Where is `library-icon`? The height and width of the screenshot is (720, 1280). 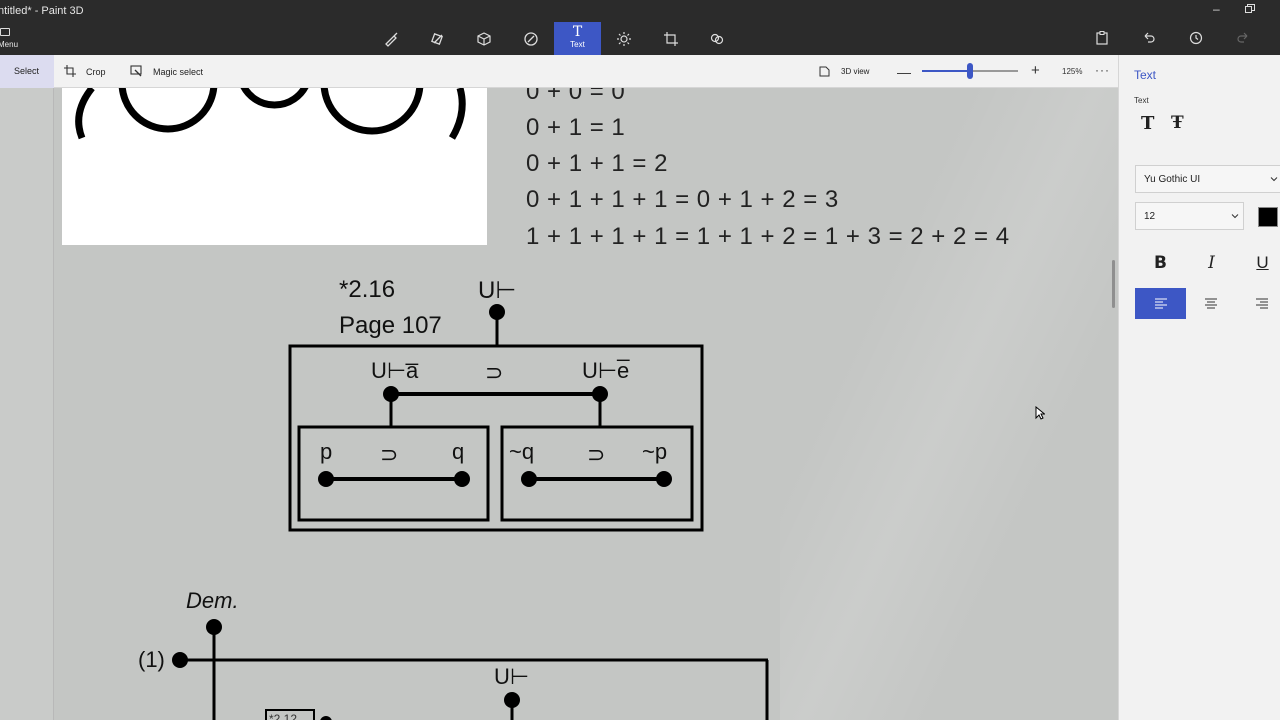
library-icon is located at coordinates (717, 39).